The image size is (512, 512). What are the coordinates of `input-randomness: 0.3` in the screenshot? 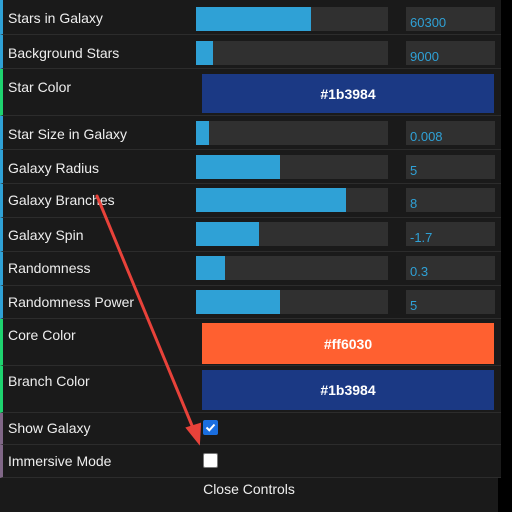 It's located at (450, 268).